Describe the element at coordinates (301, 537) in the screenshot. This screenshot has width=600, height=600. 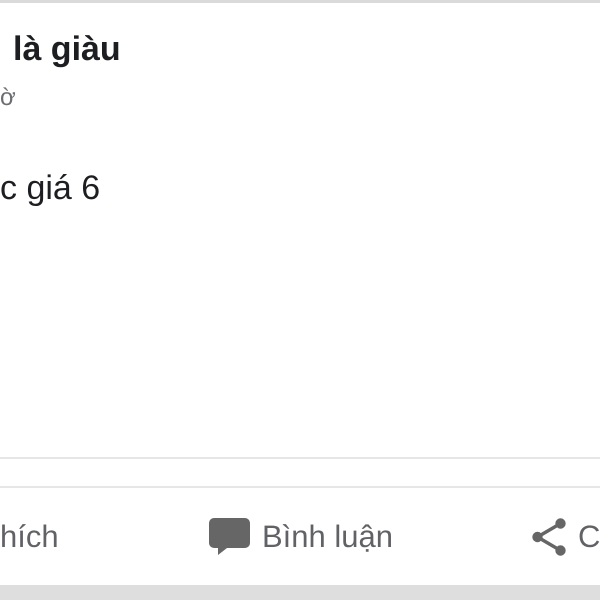
I see `comment-button: Bình luận` at that location.